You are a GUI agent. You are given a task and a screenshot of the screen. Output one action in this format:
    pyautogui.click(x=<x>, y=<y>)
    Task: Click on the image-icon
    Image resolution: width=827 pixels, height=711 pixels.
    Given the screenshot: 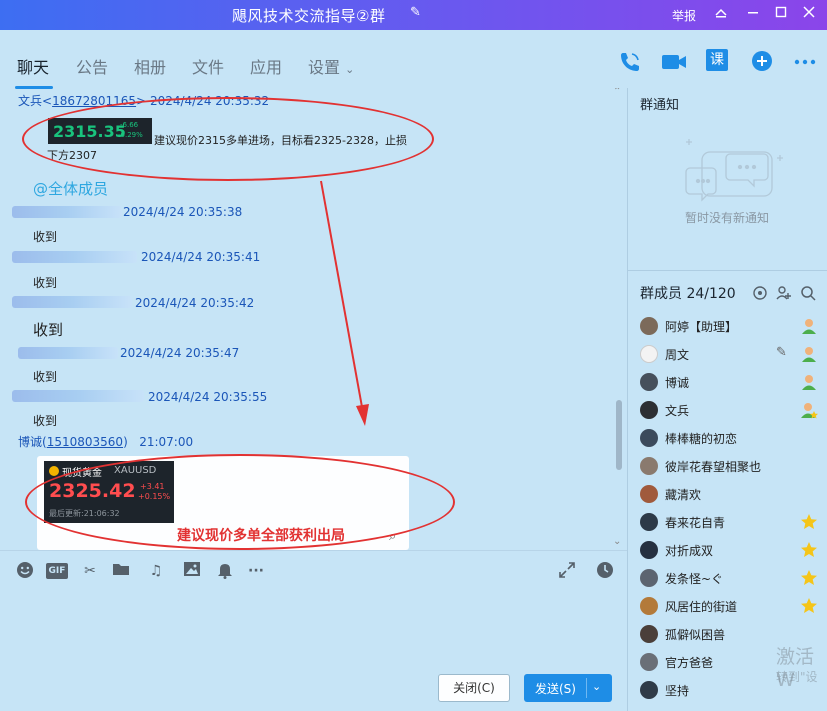 What is the action you would take?
    pyautogui.click(x=192, y=571)
    